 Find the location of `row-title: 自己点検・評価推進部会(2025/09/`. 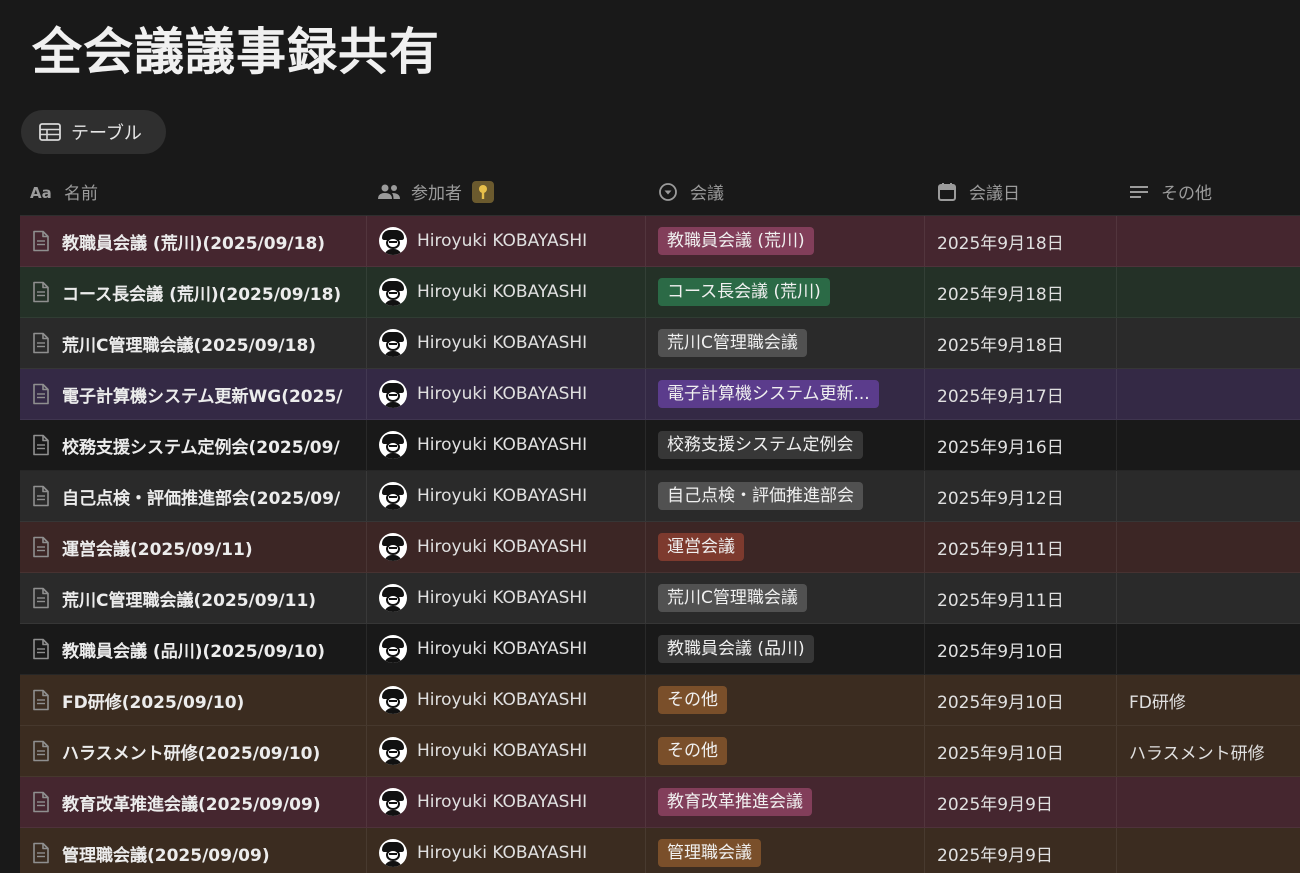

row-title: 自己点検・評価推進部会(2025/09/ is located at coordinates (201, 498).